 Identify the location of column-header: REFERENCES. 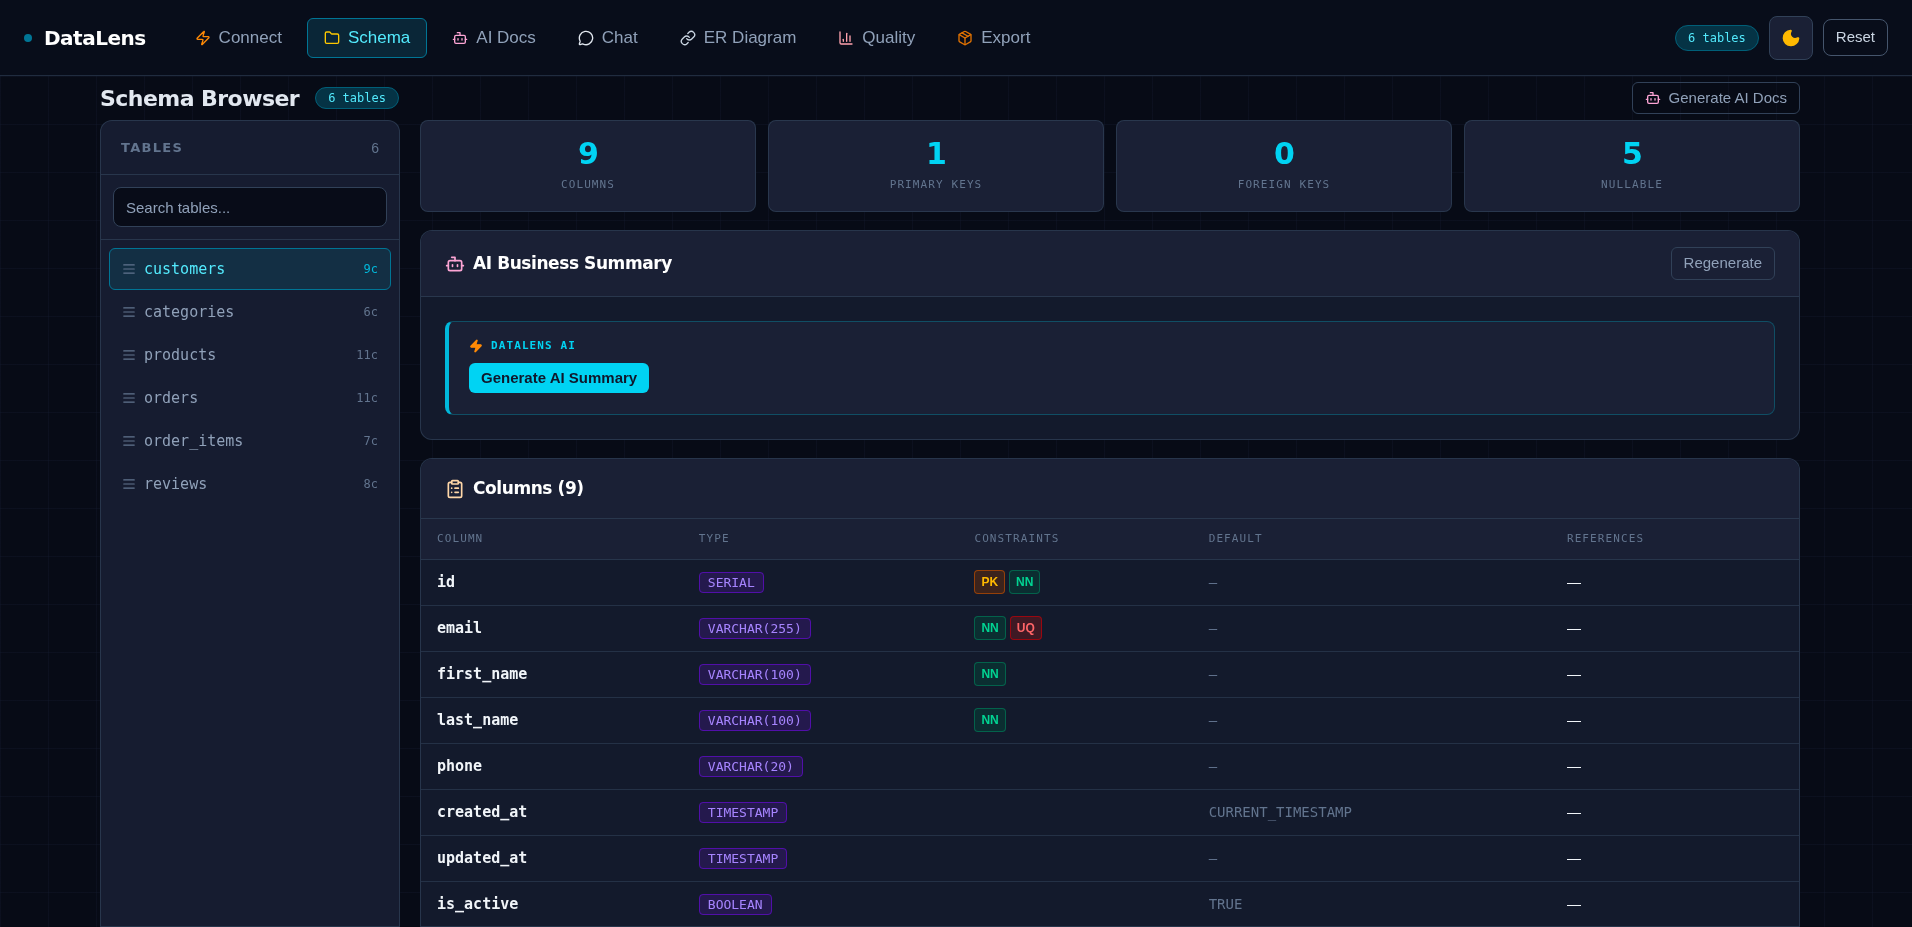
(1674, 539).